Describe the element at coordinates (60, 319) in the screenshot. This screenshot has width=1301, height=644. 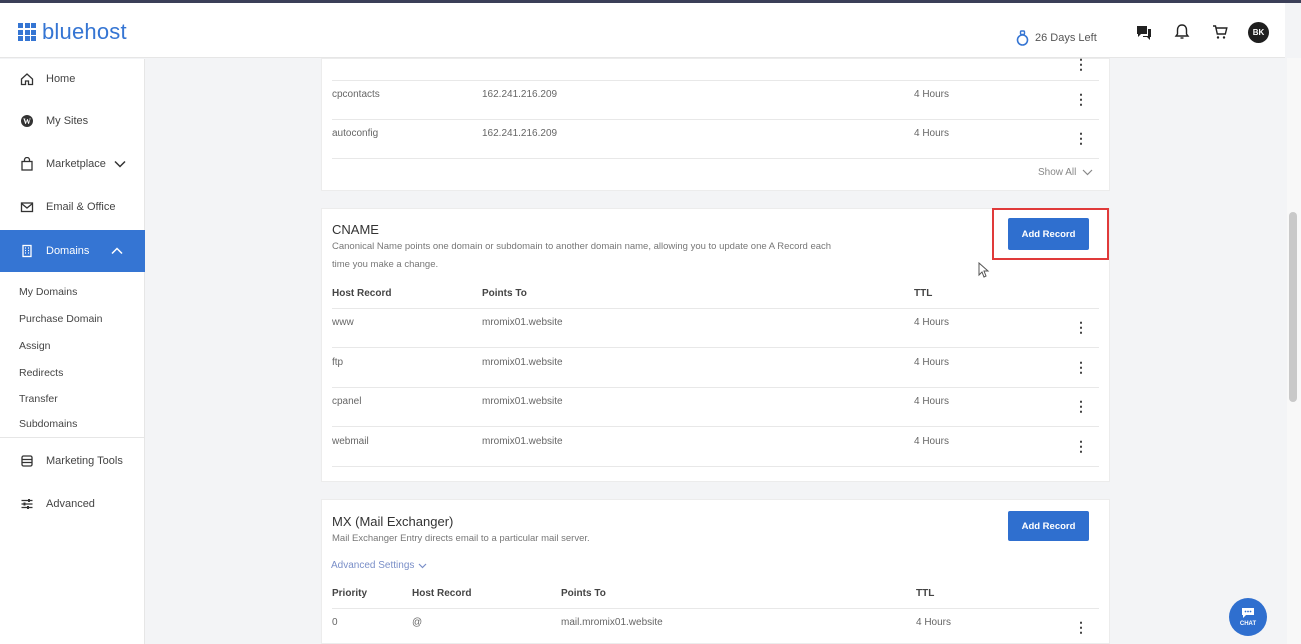
I see `sidebar-sub-purchase-domain: Purchase Domain` at that location.